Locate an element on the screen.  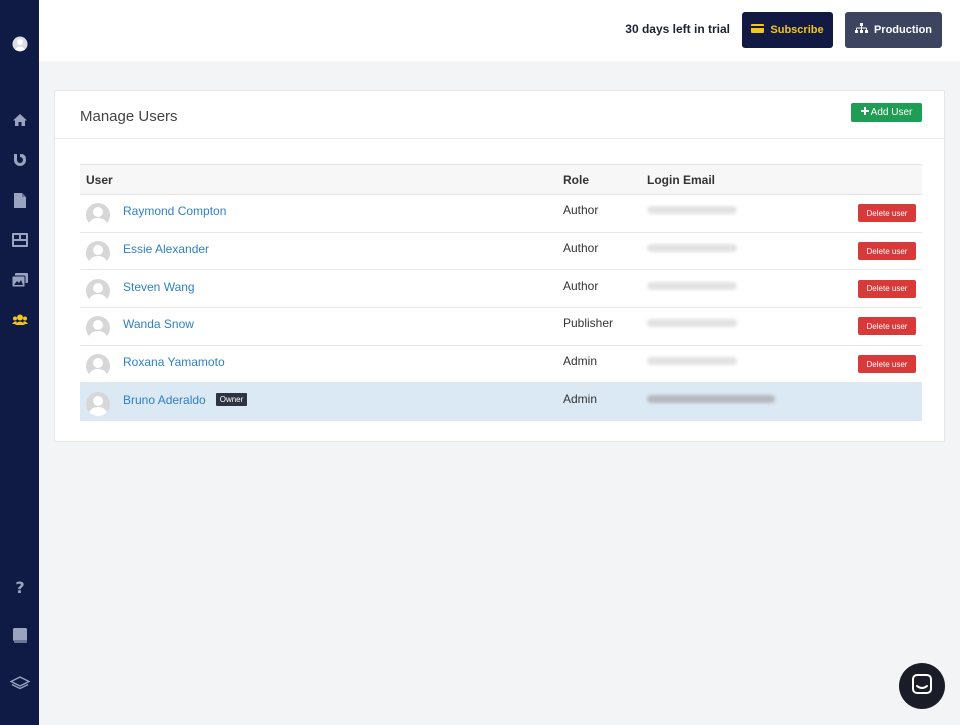
user-name-link: Wanda Snow is located at coordinates (158, 324).